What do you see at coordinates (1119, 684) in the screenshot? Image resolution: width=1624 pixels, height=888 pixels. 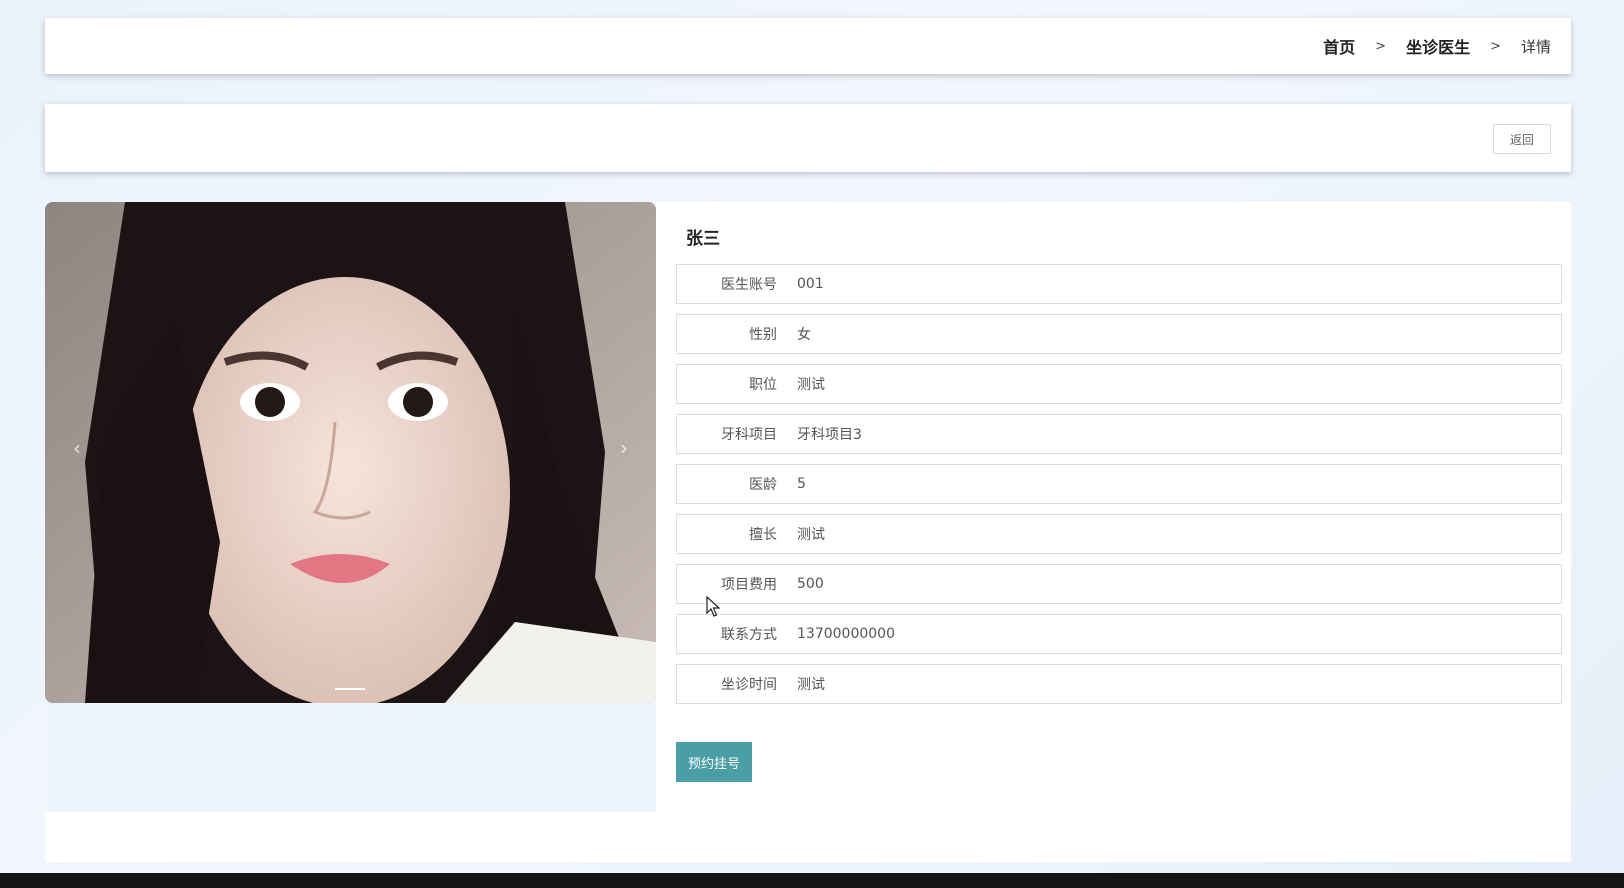 I see `info-row-schedule: 坐诊时间 测试` at bounding box center [1119, 684].